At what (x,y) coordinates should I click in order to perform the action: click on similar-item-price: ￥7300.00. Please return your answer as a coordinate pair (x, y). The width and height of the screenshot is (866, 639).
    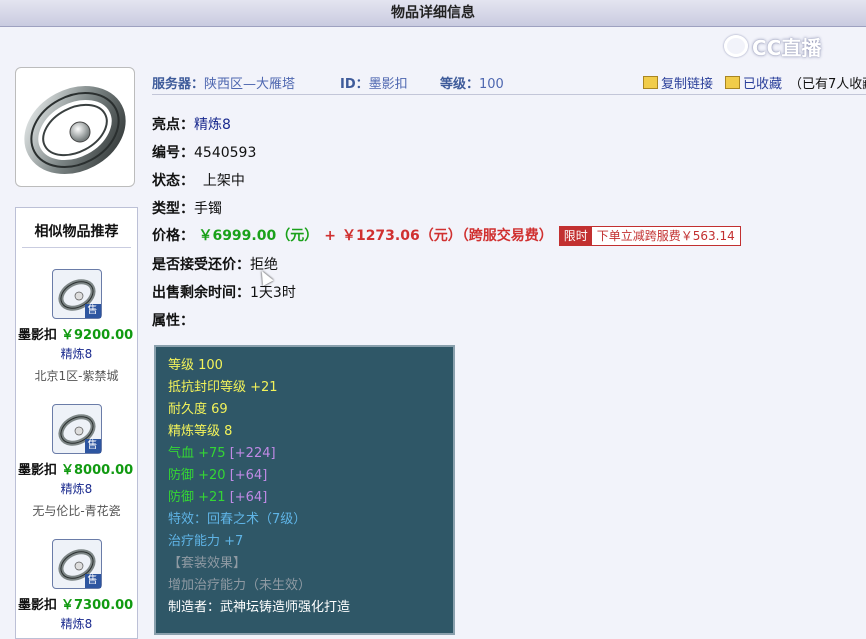
    Looking at the image, I should click on (97, 605).